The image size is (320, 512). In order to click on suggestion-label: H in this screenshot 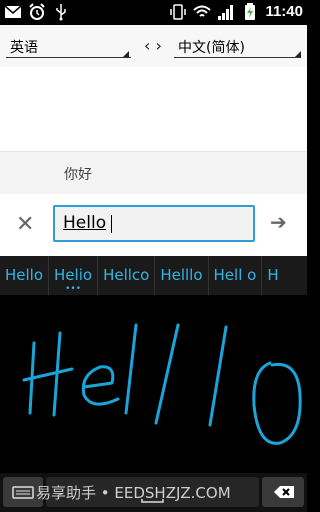, I will do `click(273, 275)`.